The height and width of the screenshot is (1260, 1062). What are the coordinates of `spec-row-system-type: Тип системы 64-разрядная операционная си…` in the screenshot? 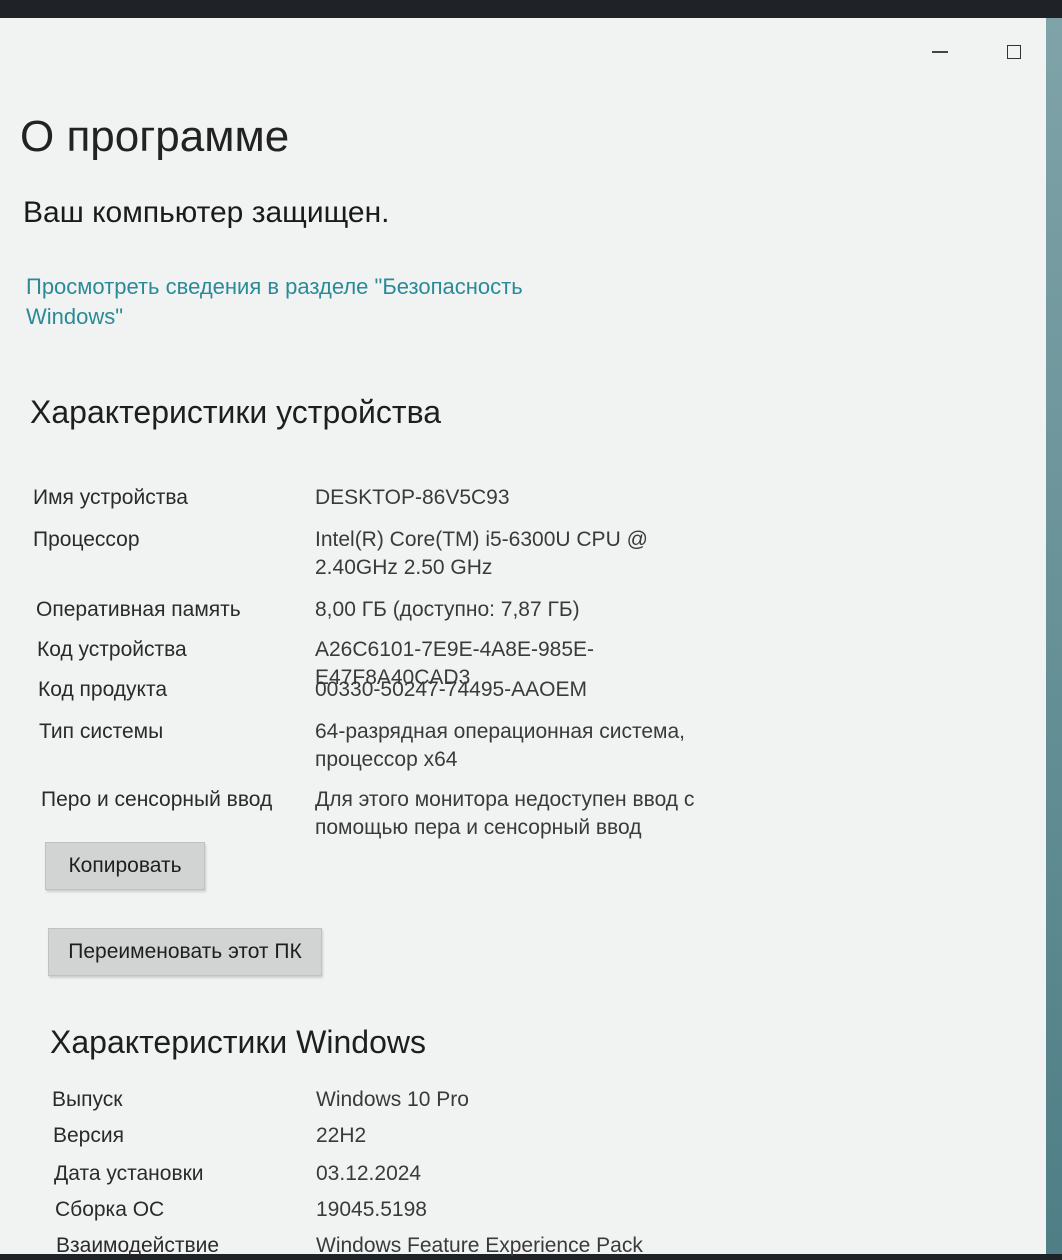 It's located at (372, 746).